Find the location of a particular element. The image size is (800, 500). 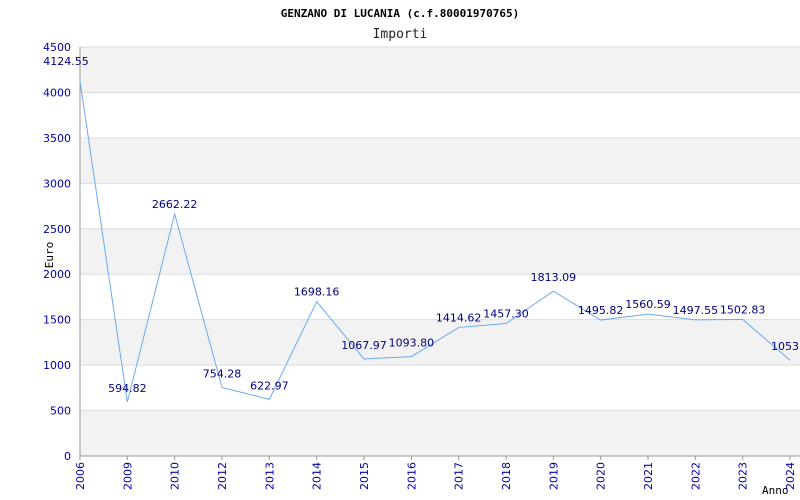

data-label: 1414.62 is located at coordinates (459, 317).